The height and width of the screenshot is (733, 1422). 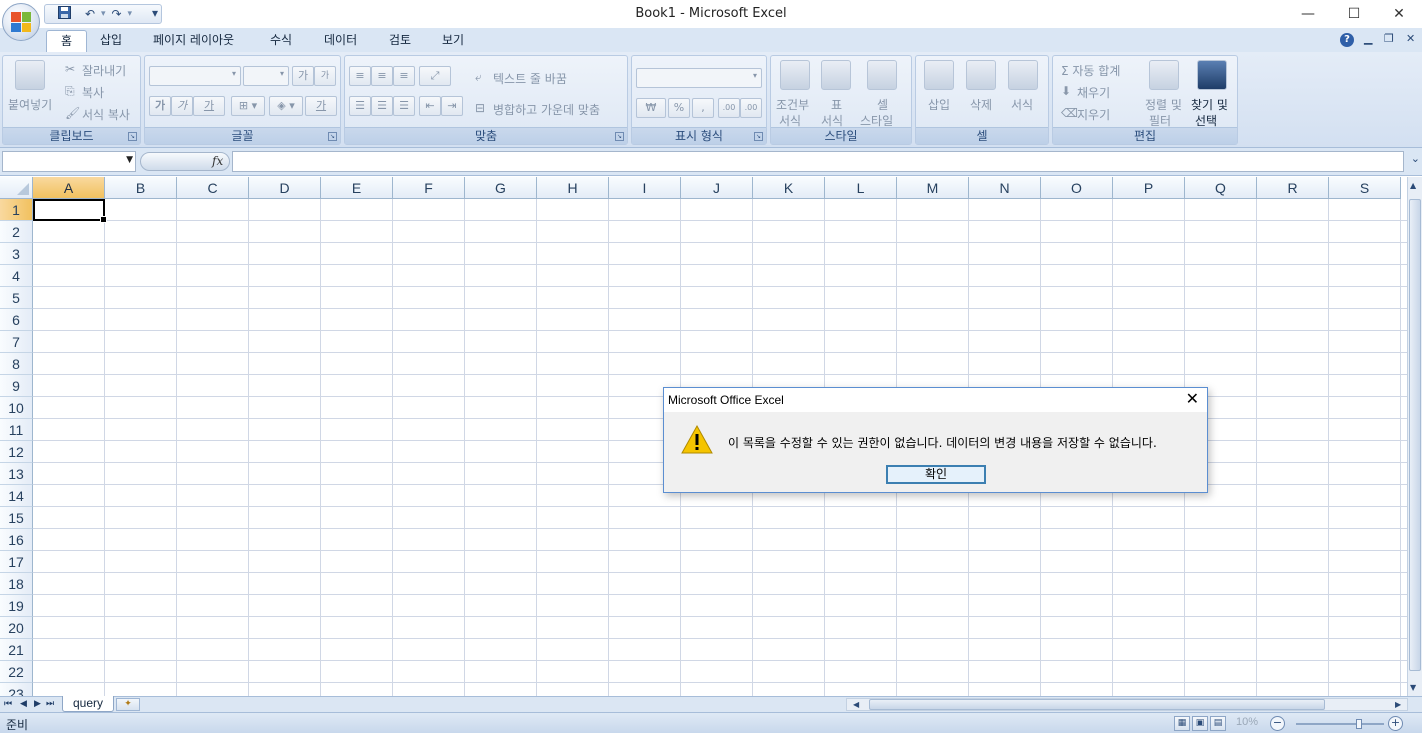 I want to click on merge-center-button: 병합하고 가운데 맞춤, so click(x=546, y=109).